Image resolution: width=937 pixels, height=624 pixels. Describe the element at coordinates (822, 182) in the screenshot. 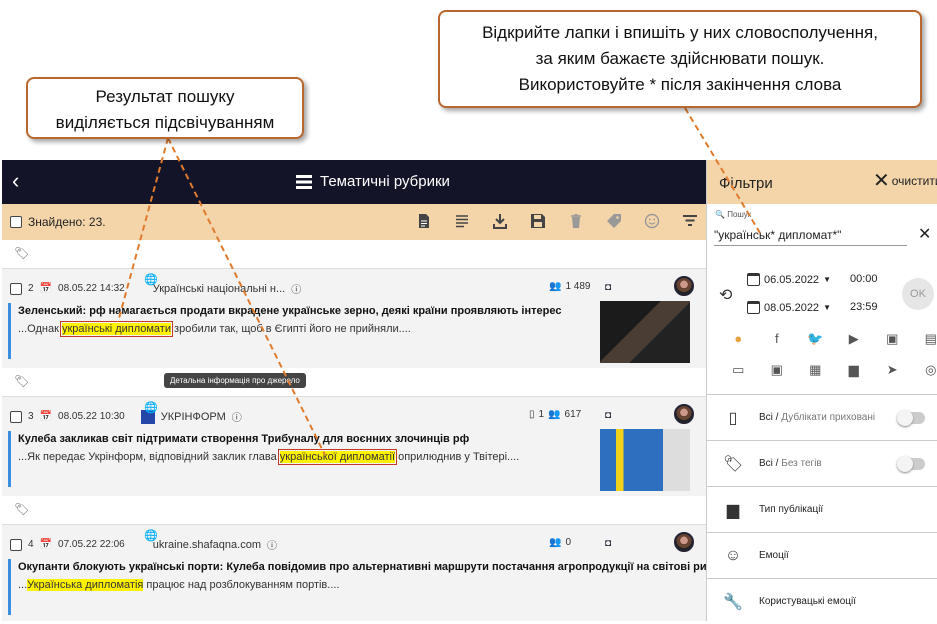

I see `filter-panel-header: Фільтри ✕очистити` at that location.